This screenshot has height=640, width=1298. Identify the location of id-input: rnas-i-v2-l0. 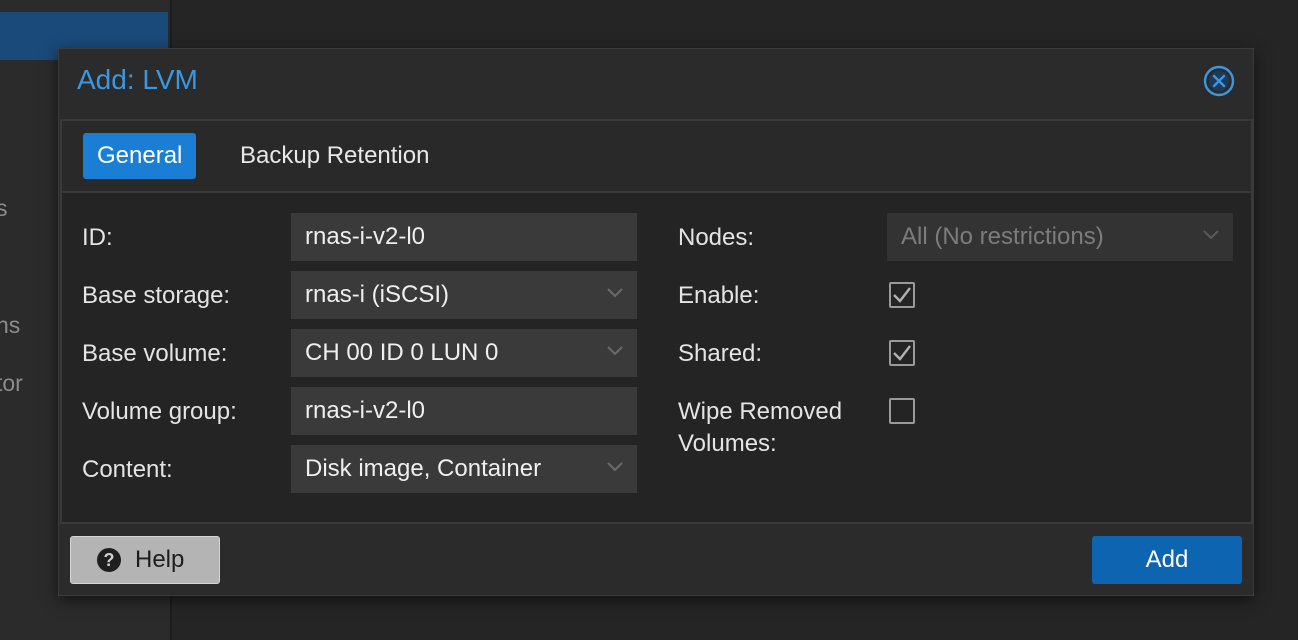
(464, 237).